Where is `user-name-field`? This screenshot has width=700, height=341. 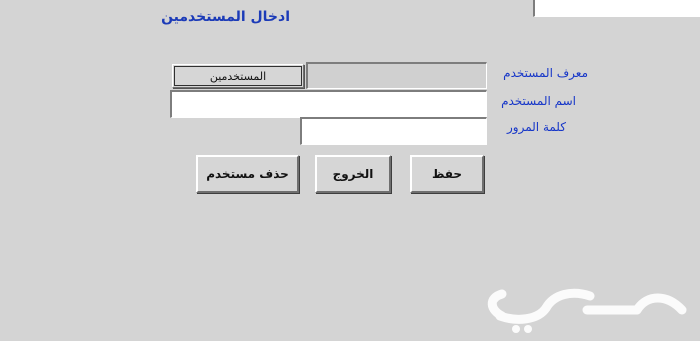
user-name-field is located at coordinates (328, 104).